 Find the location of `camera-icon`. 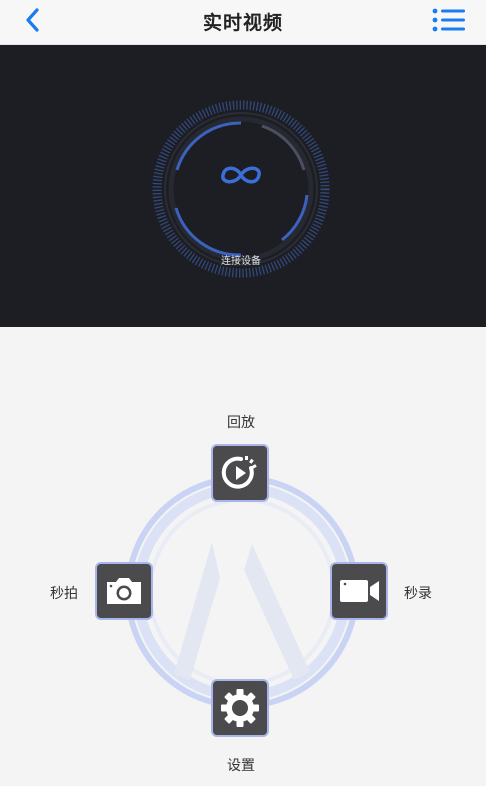

camera-icon is located at coordinates (124, 591).